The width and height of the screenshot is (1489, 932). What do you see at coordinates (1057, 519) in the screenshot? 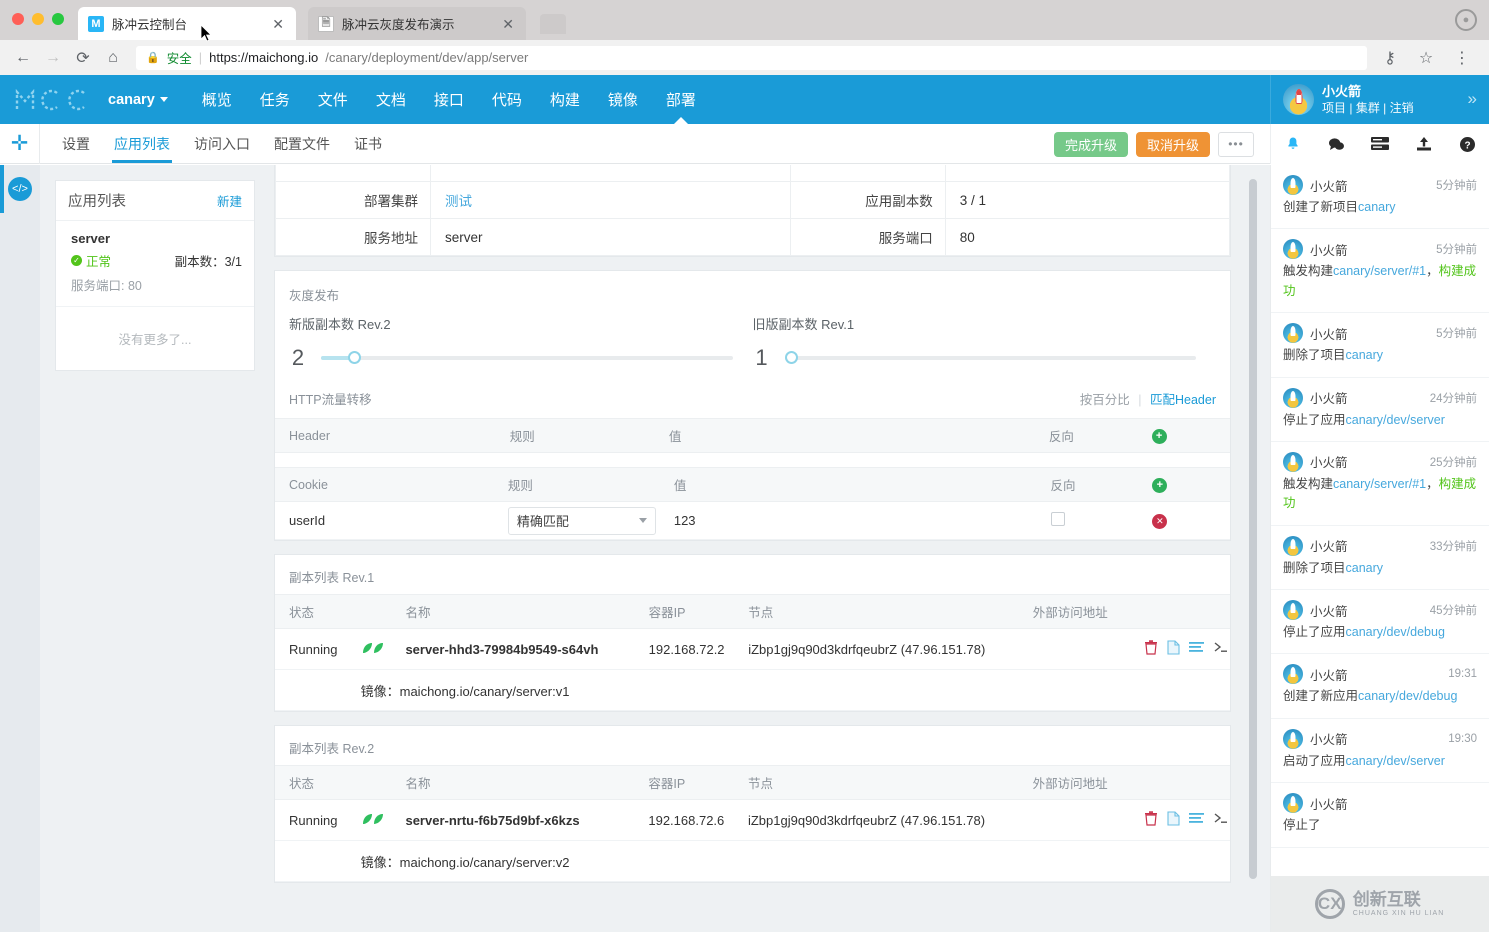
I see `reverse-checkbox` at bounding box center [1057, 519].